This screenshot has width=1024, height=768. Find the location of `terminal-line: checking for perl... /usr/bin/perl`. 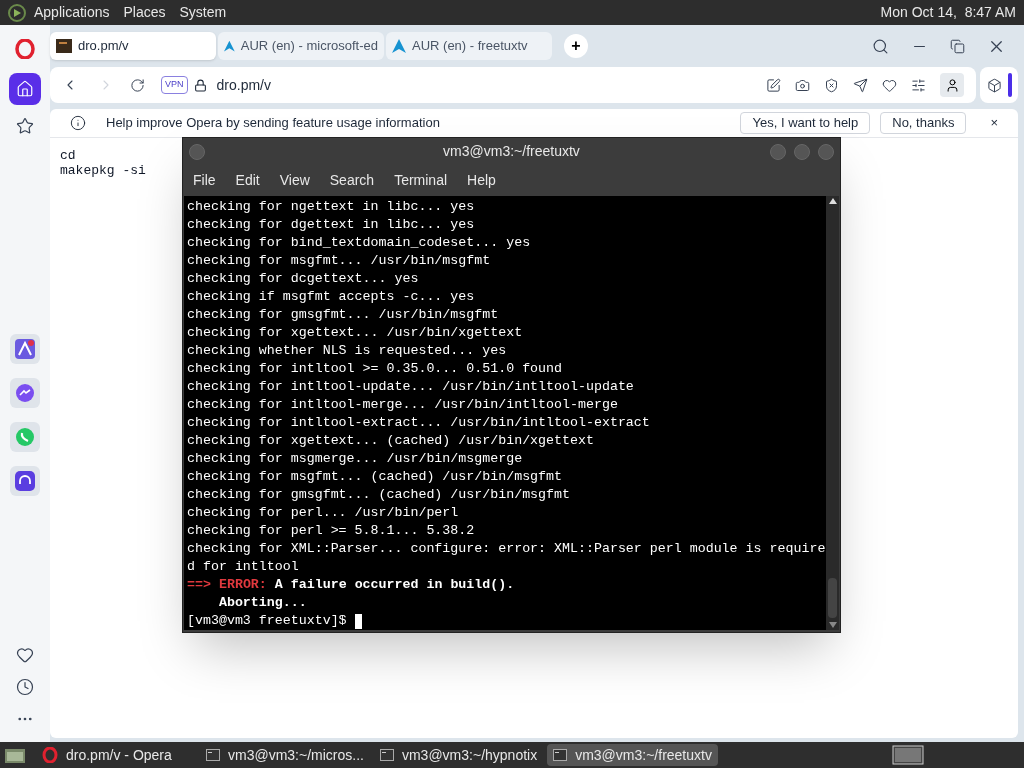

terminal-line: checking for perl... /usr/bin/perl is located at coordinates (323, 513).